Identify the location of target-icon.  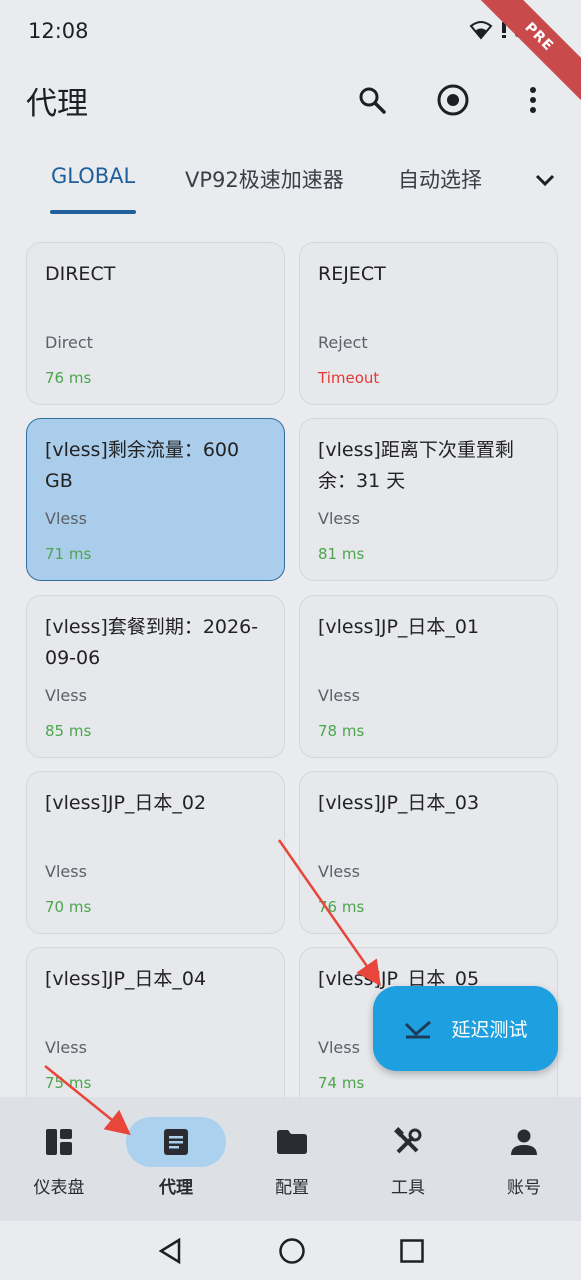
(453, 100).